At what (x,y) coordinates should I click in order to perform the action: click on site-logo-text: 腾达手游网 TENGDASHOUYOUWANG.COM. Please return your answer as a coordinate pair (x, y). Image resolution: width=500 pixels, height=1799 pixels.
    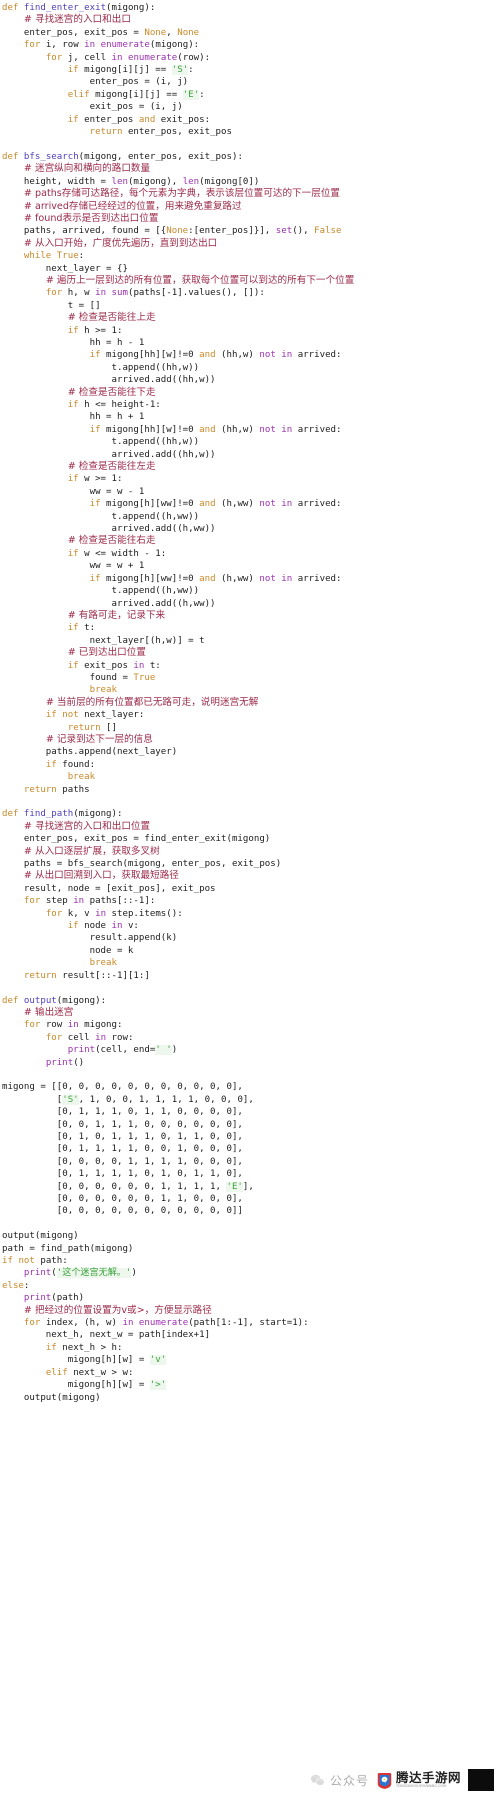
    Looking at the image, I should click on (428, 1780).